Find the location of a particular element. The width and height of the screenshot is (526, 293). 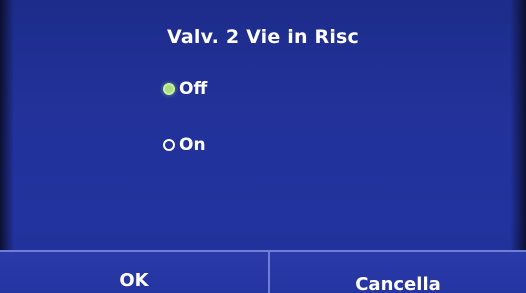

option-off-label: Off is located at coordinates (193, 89).